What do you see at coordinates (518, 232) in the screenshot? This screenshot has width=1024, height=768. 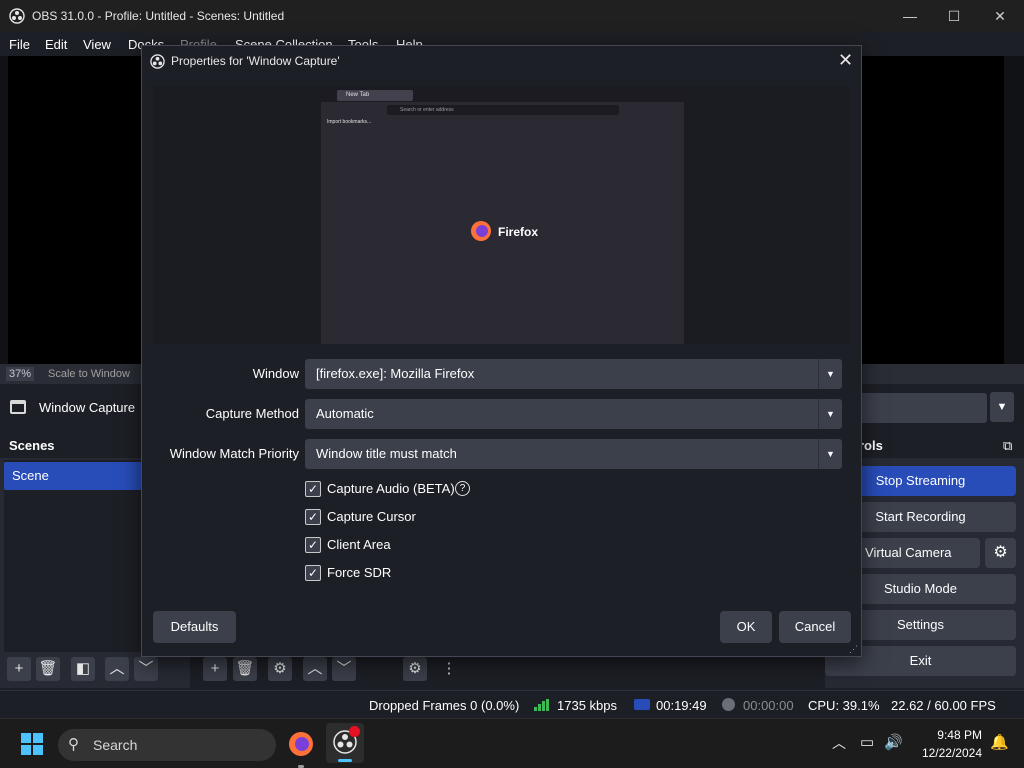 I see `firefox-wordmark: Firefox` at bounding box center [518, 232].